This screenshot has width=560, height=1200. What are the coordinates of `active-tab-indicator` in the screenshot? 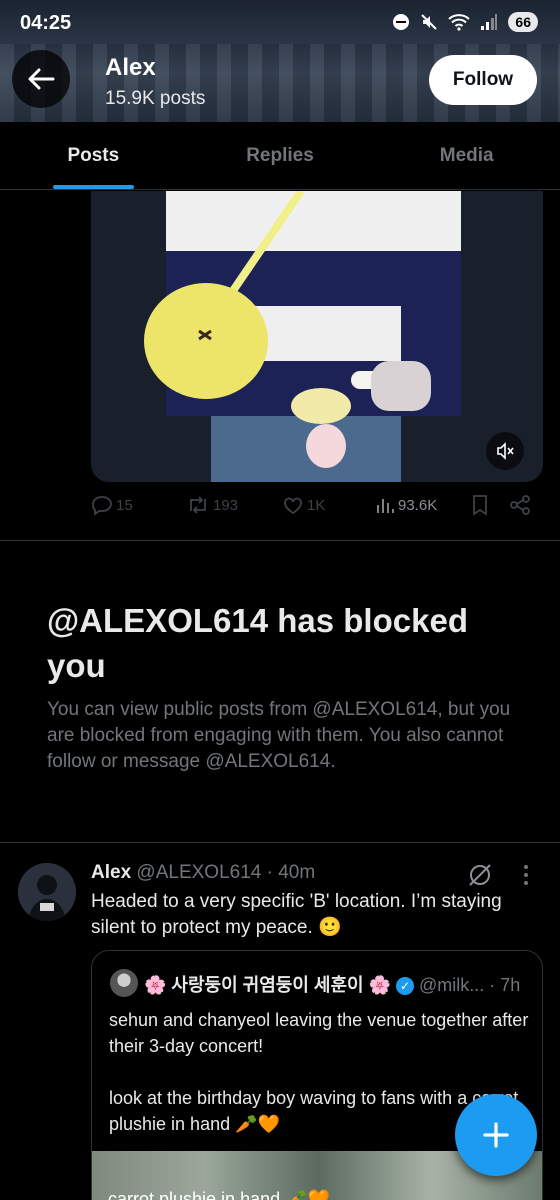 It's located at (93, 187).